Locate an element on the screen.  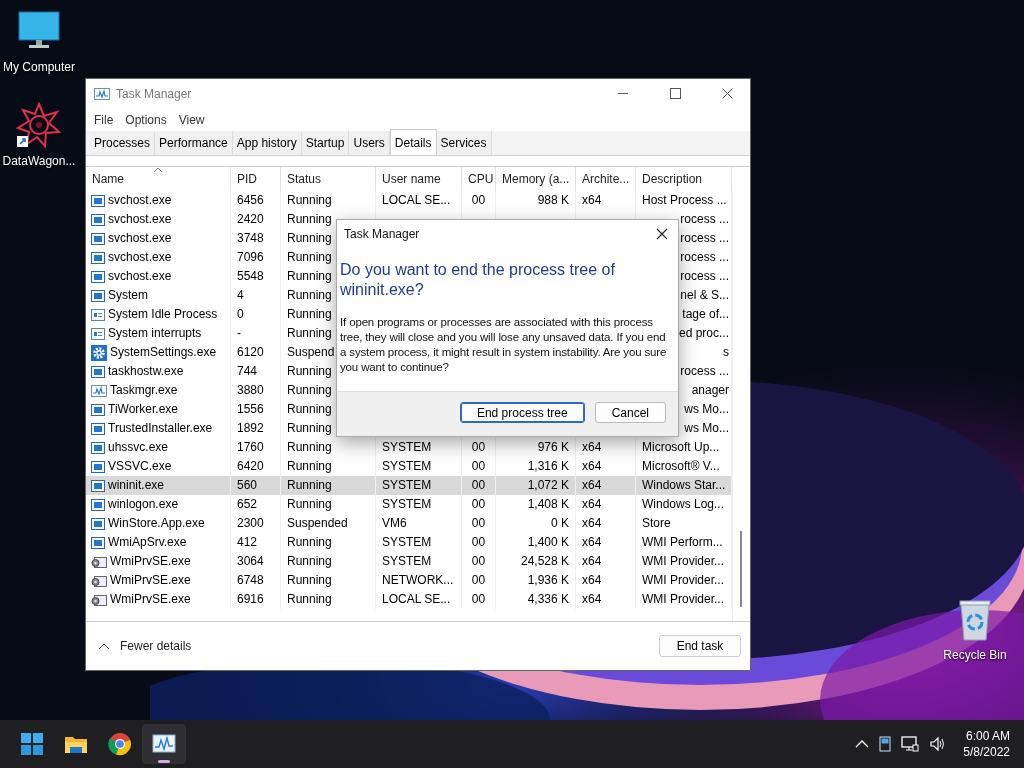
table-row: WinStore.App.exe 2300 Suspended VM6 00 0 K x64 Store is located at coordinates (409, 523).